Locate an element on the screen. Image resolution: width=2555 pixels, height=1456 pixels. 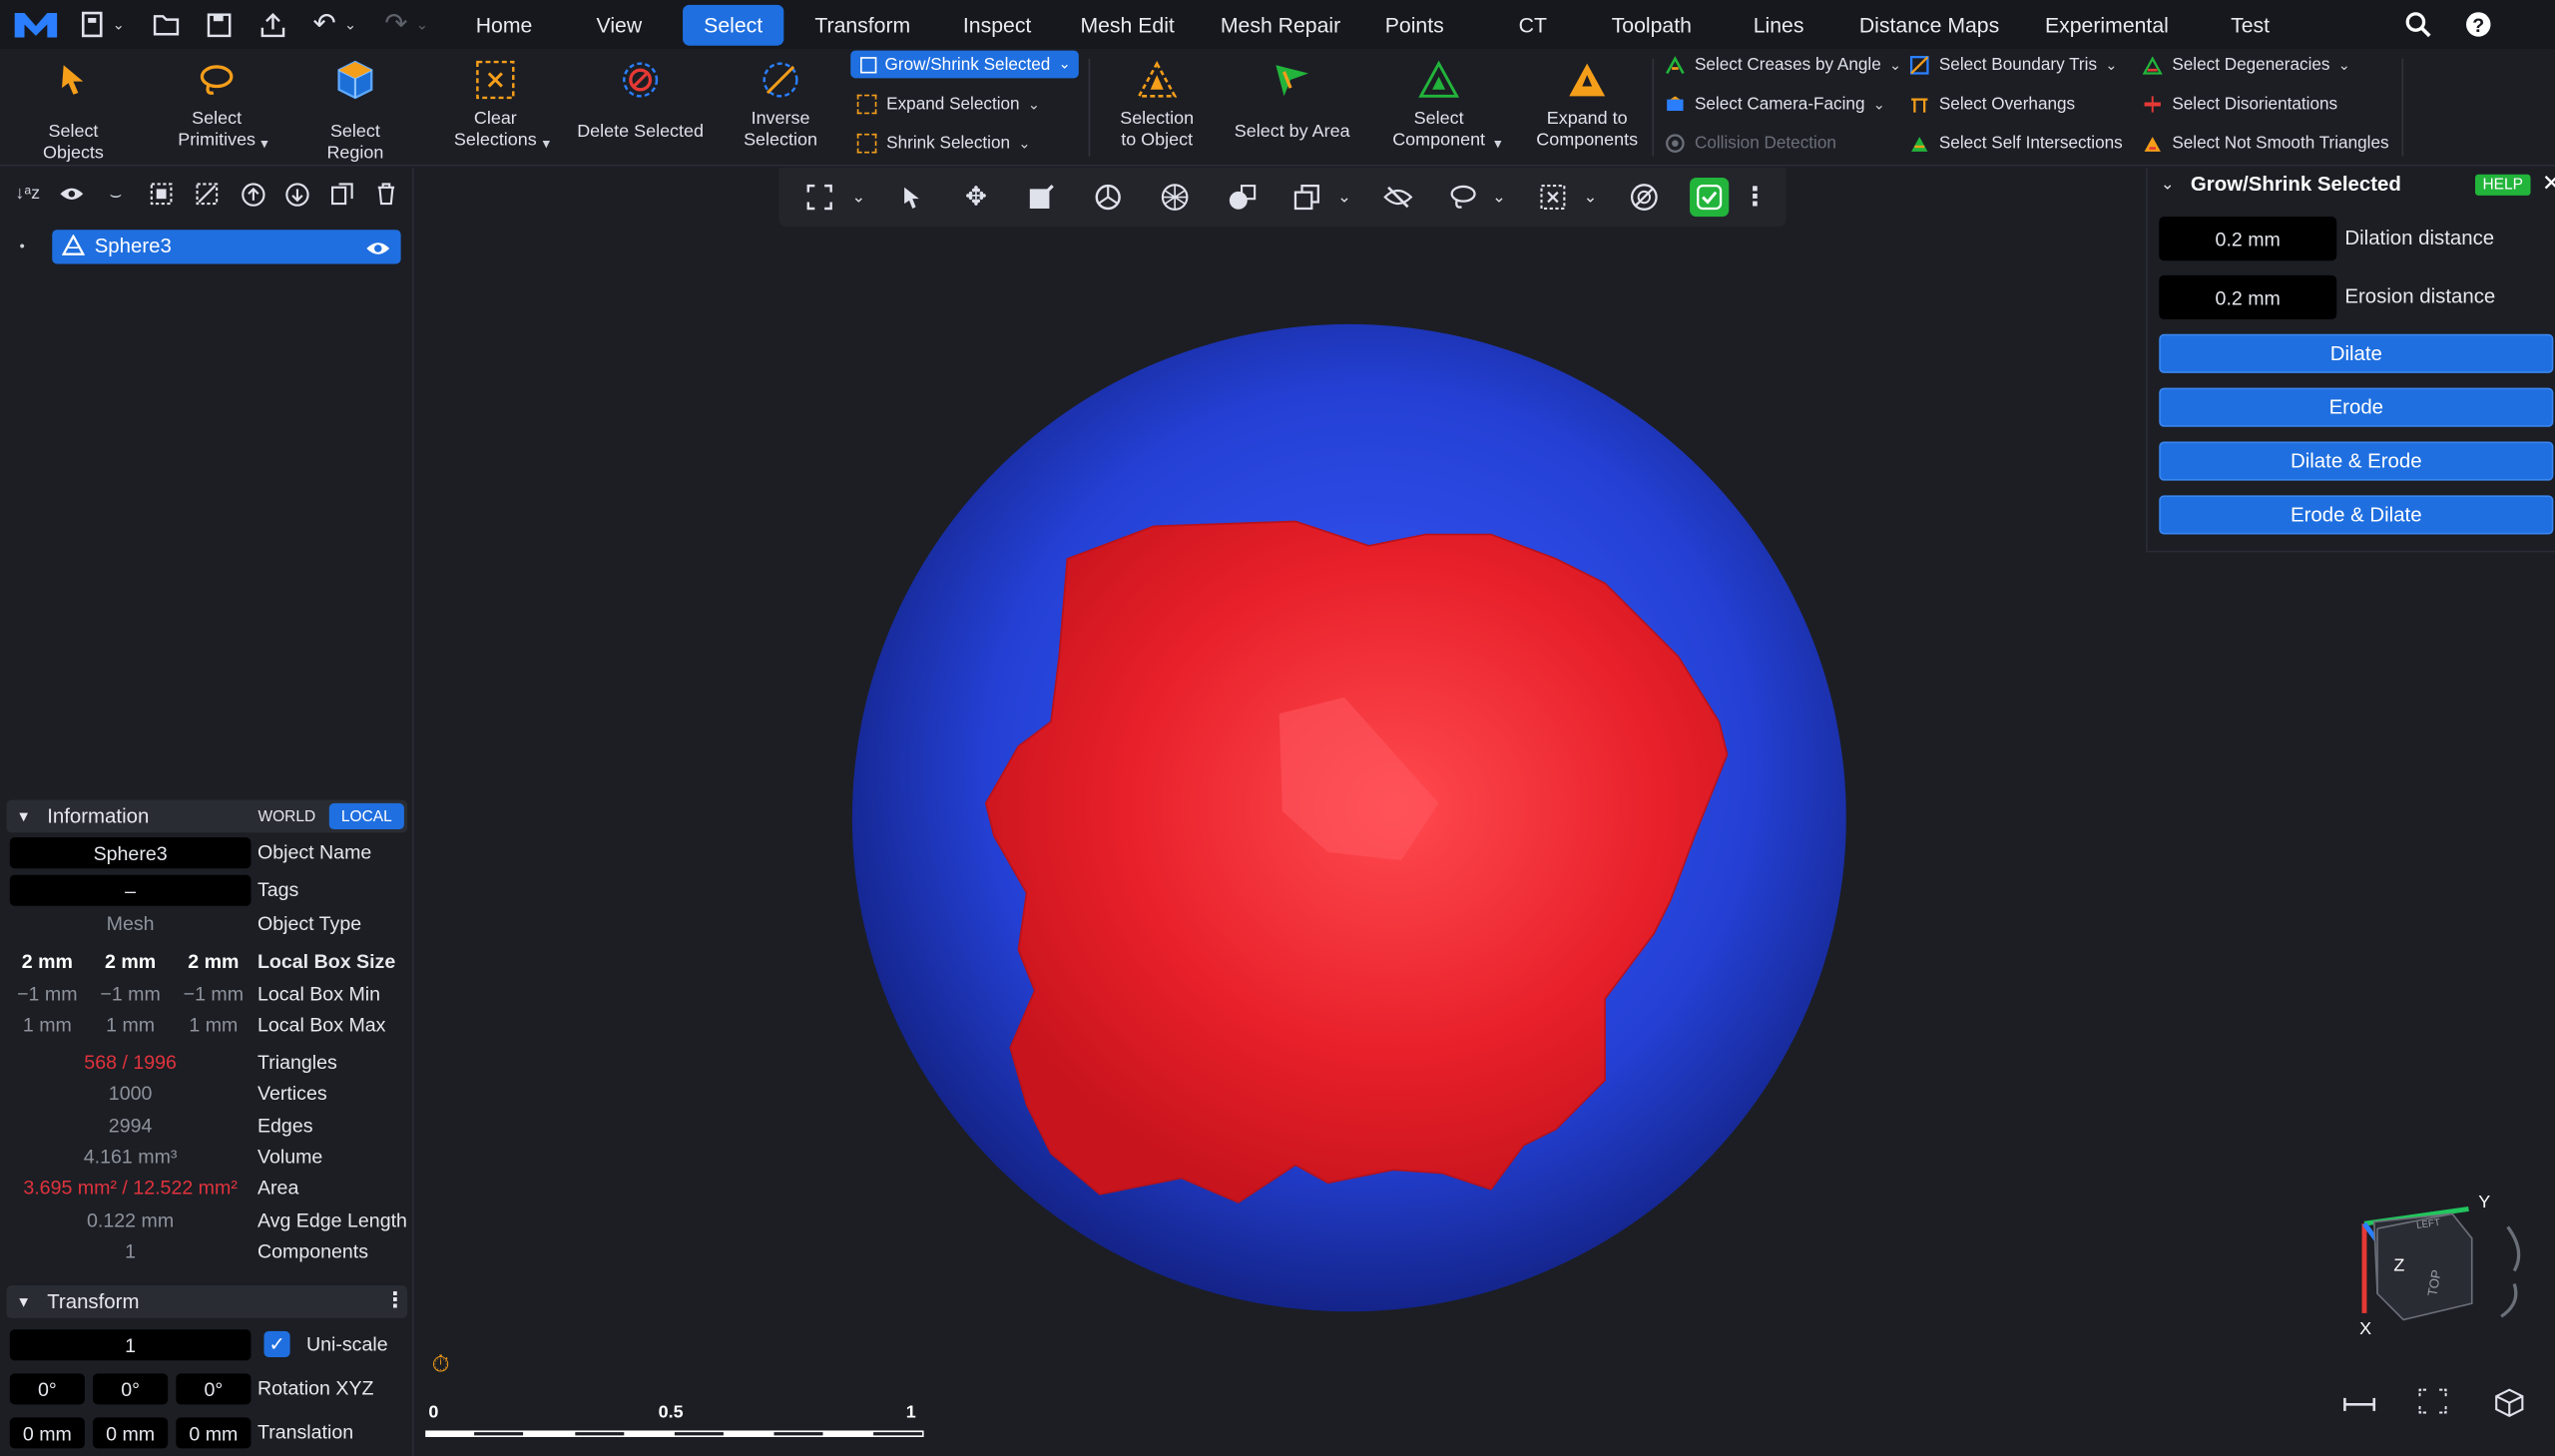
menu-lines: Lines is located at coordinates (1778, 25).